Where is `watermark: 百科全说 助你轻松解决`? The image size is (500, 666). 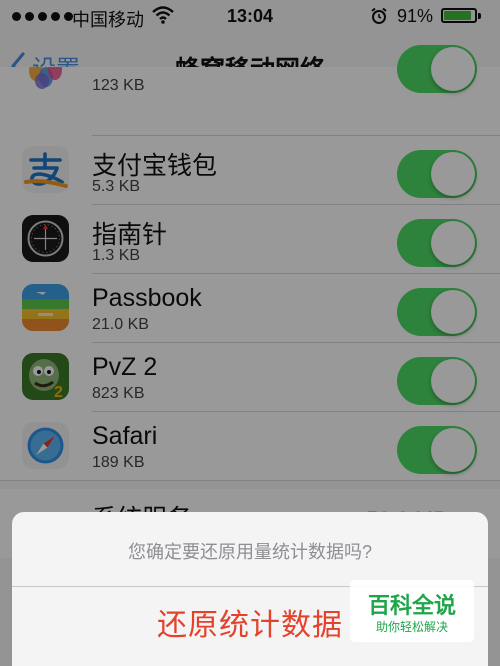 watermark: 百科全说 助你轻松解决 is located at coordinates (412, 611).